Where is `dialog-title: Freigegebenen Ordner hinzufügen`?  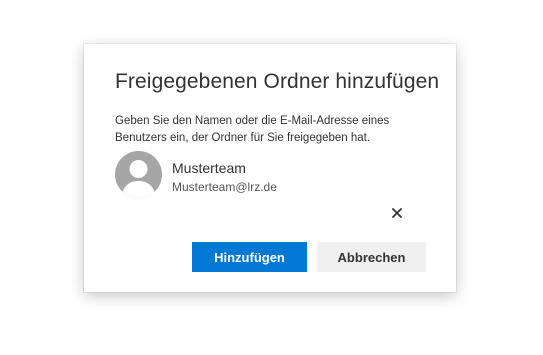
dialog-title: Freigegebenen Ordner hinzufügen is located at coordinates (277, 81).